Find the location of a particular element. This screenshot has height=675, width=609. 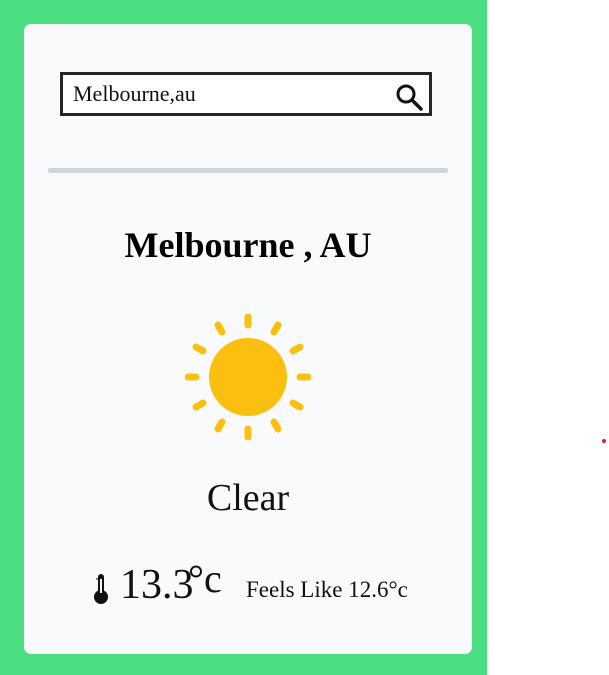

weather-condition: Clear is located at coordinates (248, 498).